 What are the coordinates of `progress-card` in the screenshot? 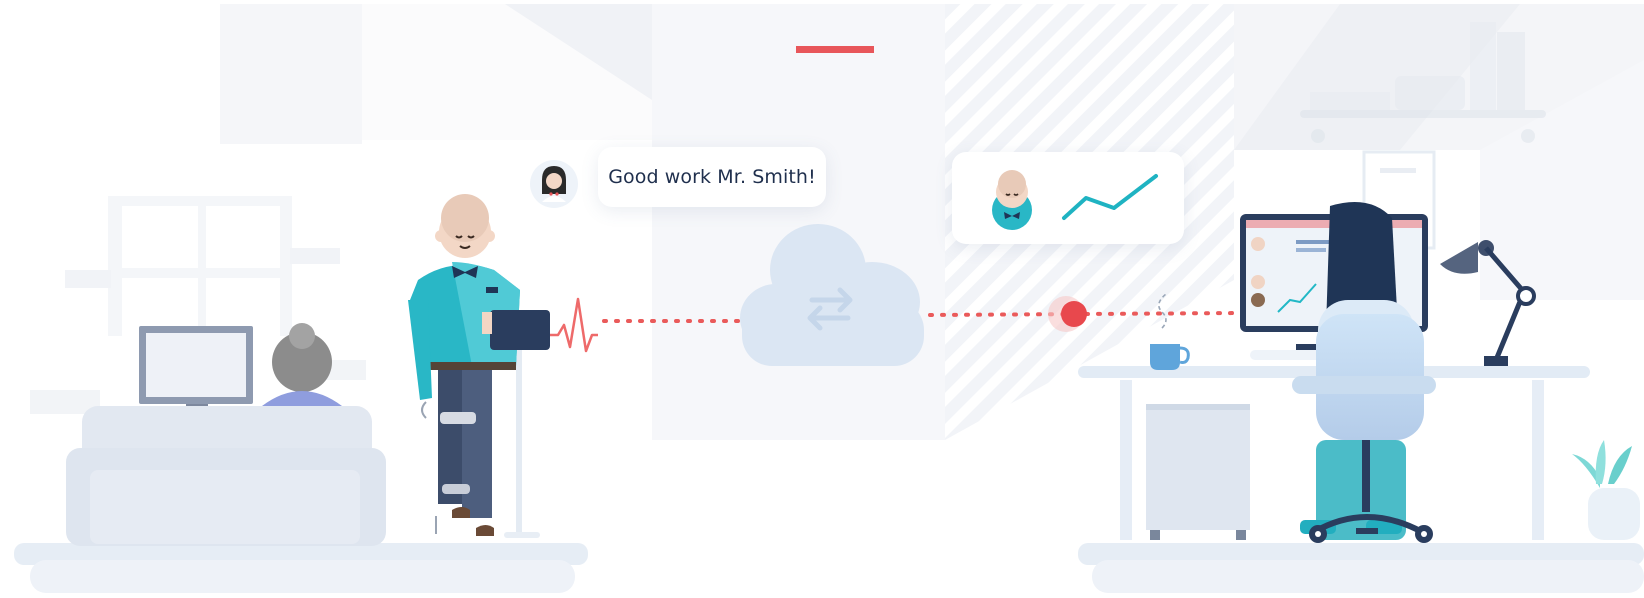 It's located at (1068, 198).